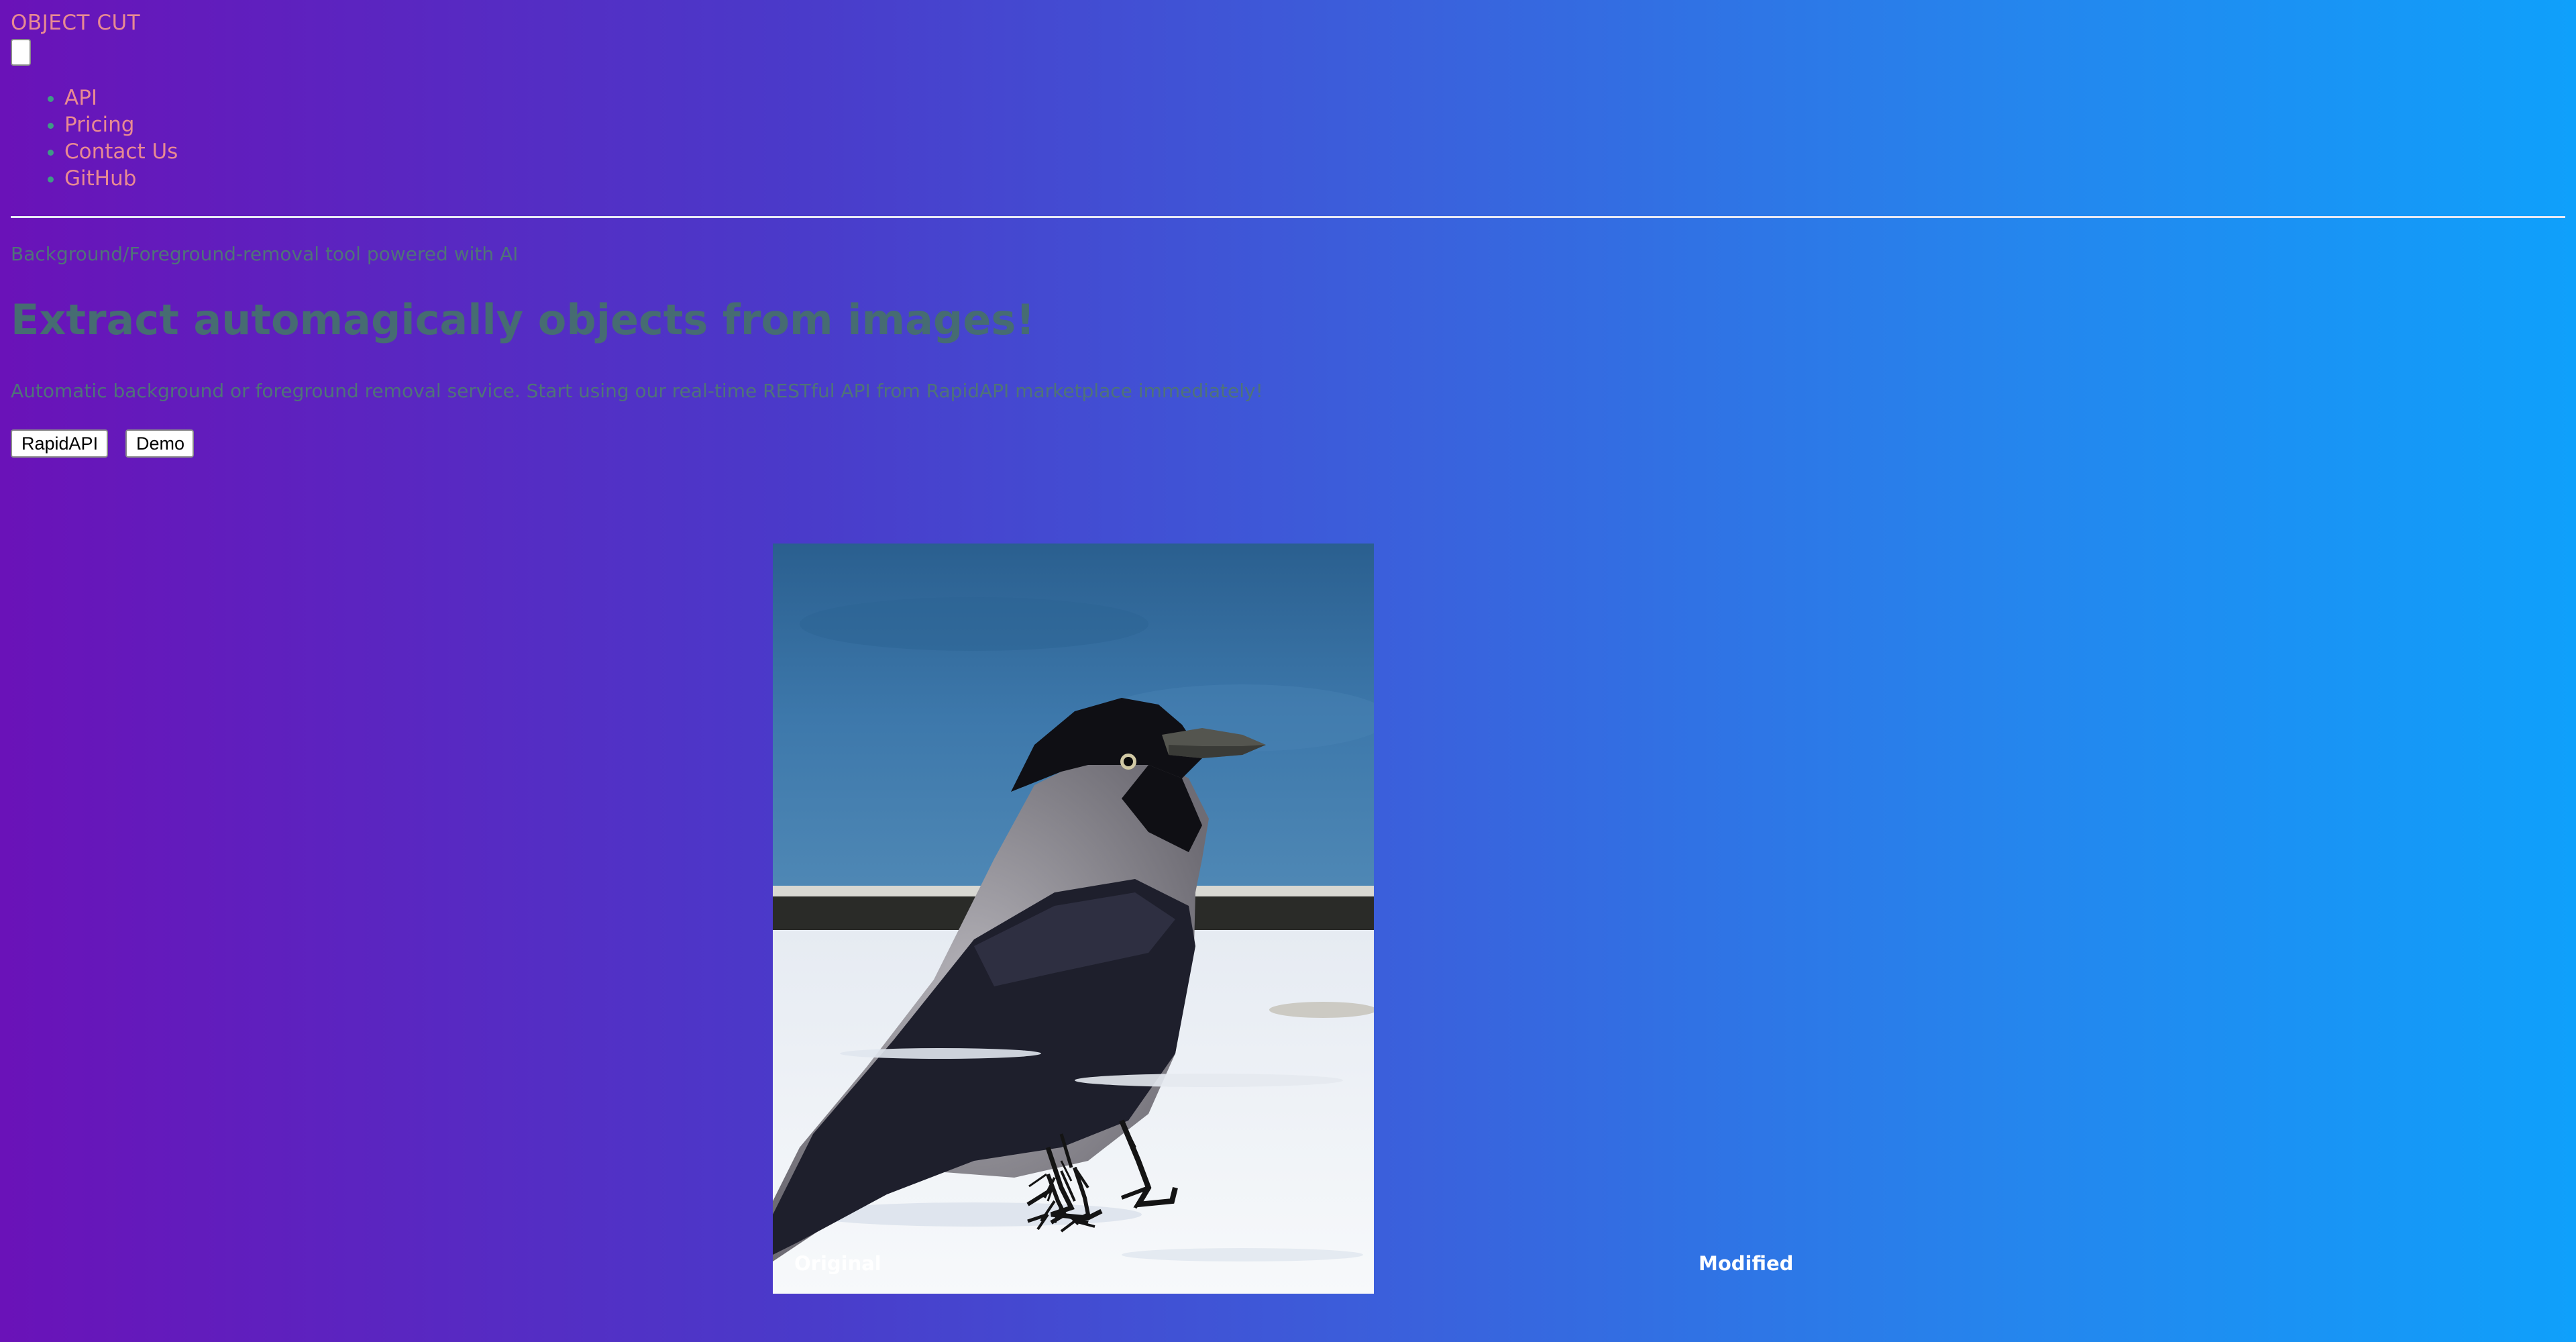 The image size is (2576, 1342). What do you see at coordinates (80, 98) in the screenshot?
I see `nav-link-api: API` at bounding box center [80, 98].